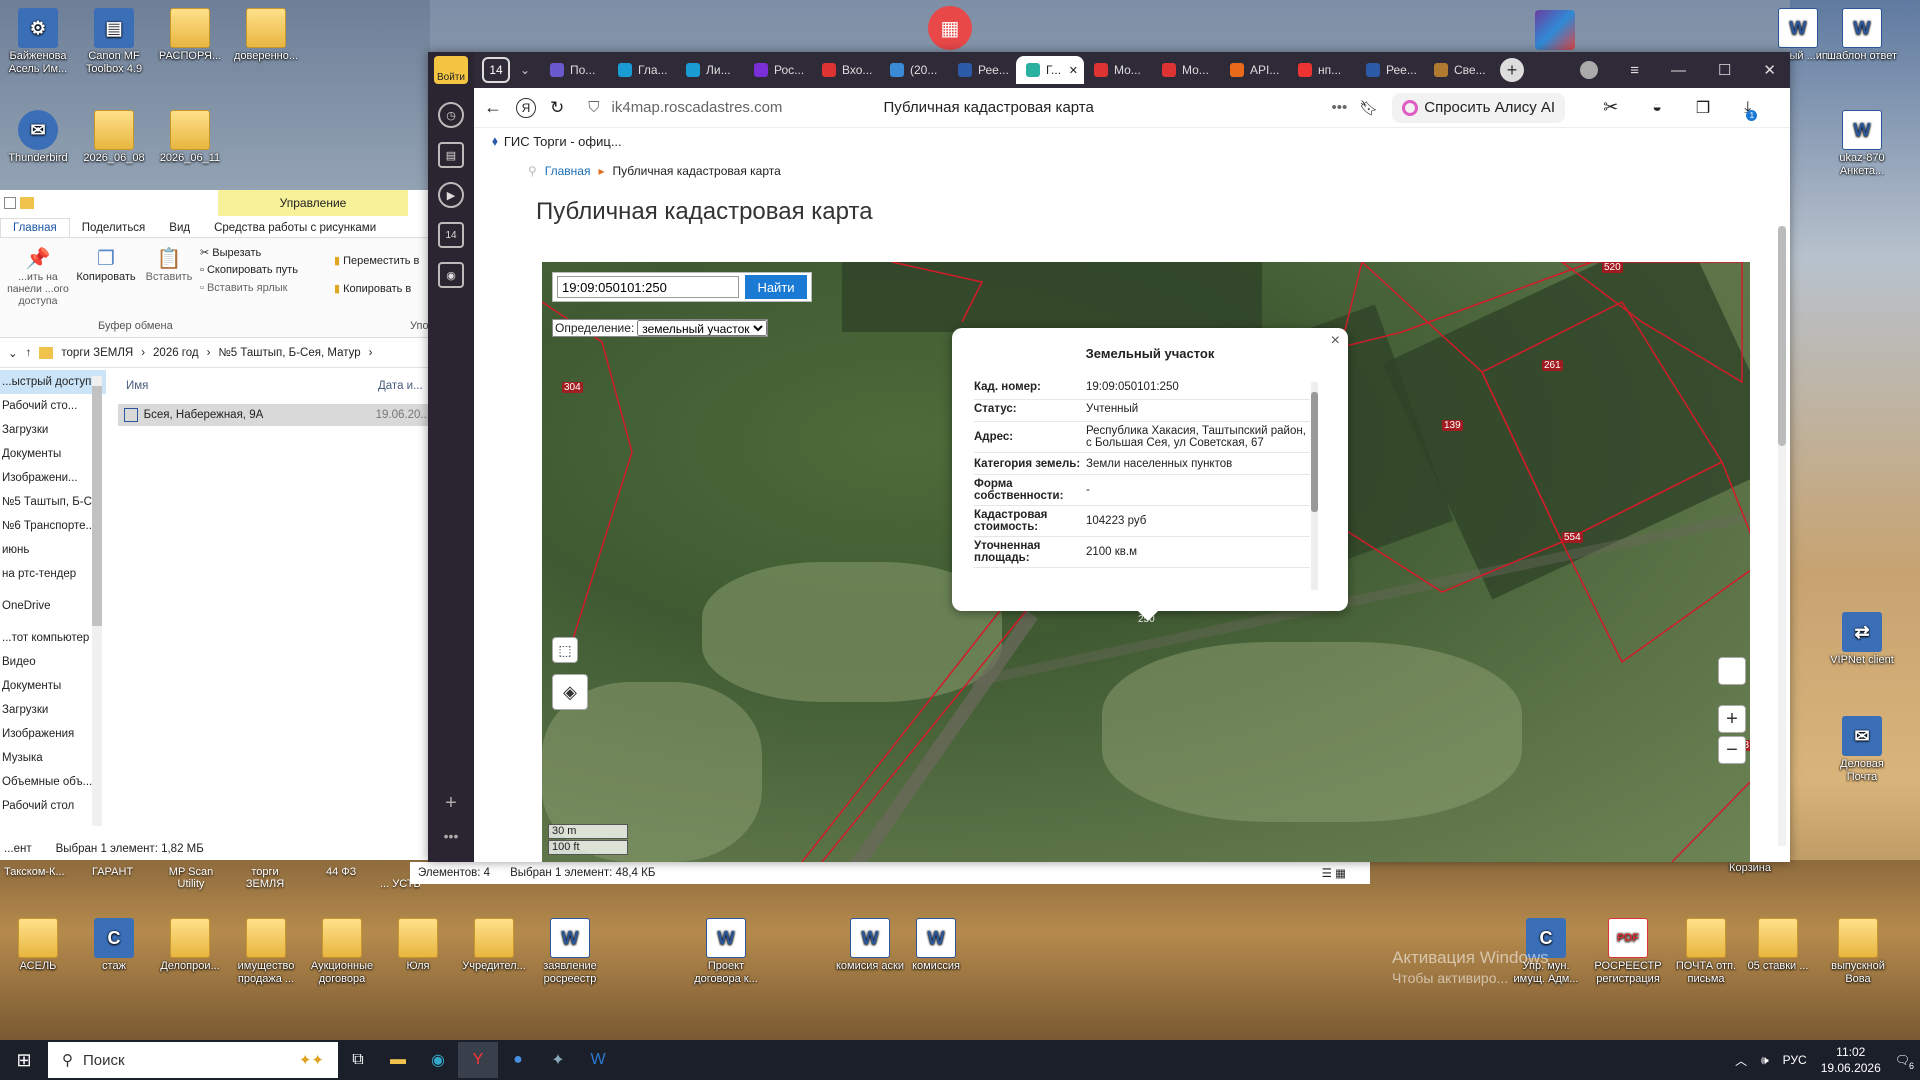  Describe the element at coordinates (53, 638) in the screenshot. I see `nav-this-pc: ...тот компьютер` at that location.